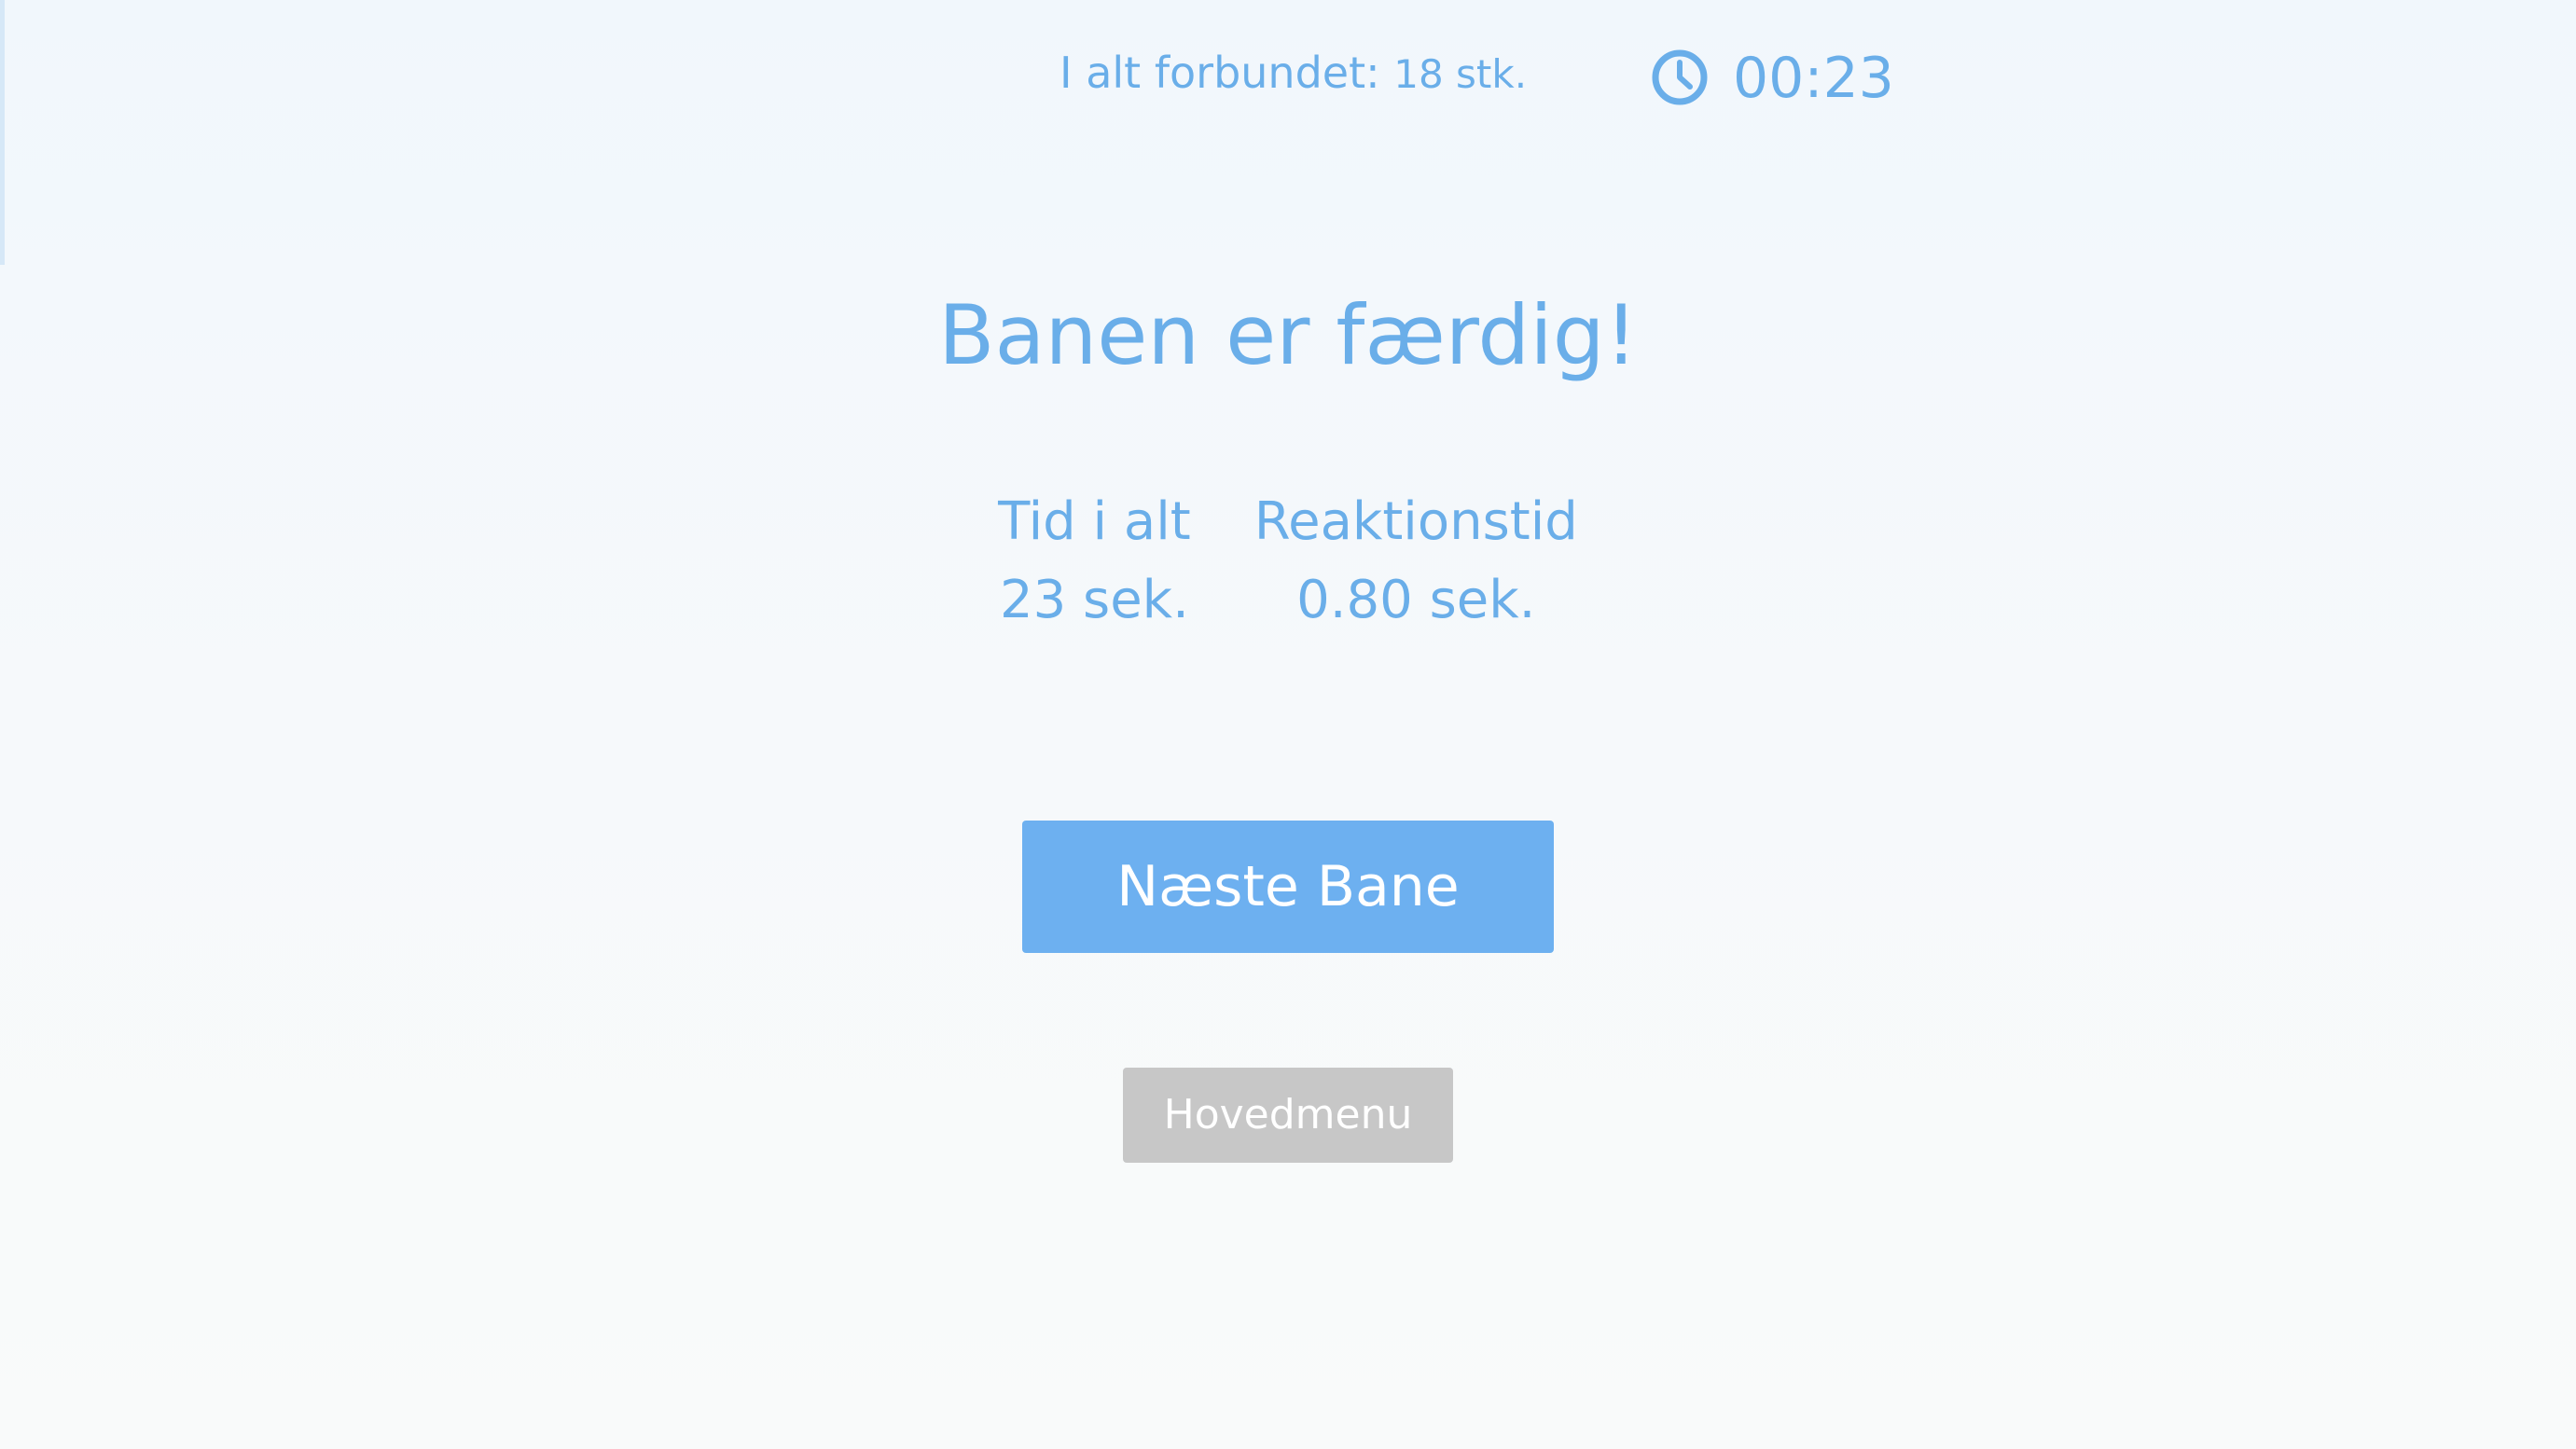  I want to click on stat-reaction-time-label: Reaktionstid, so click(1415, 522).